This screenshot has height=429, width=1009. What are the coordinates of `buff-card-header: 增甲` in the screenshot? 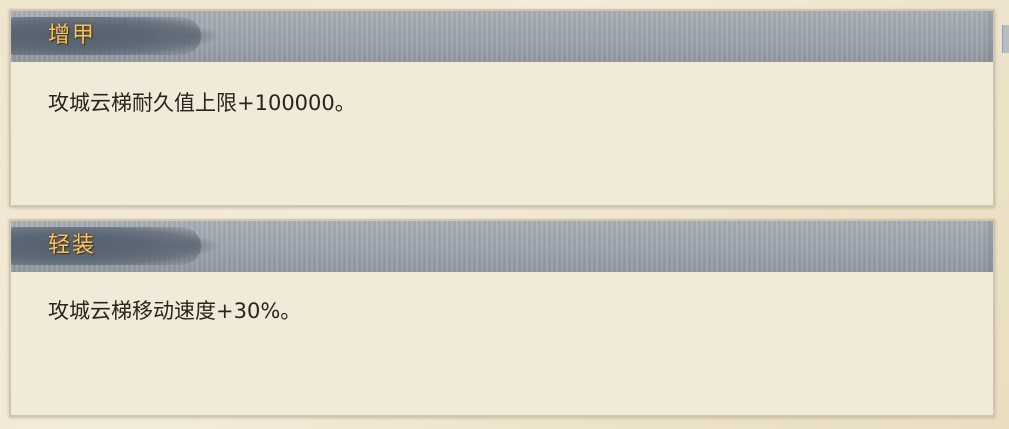 It's located at (502, 36).